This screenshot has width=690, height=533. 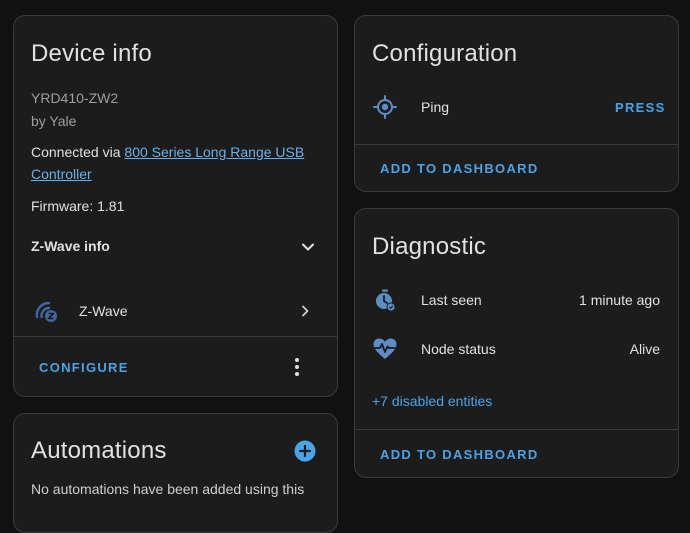 What do you see at coordinates (54, 121) in the screenshot?
I see `device-manufacturer: by Yale` at bounding box center [54, 121].